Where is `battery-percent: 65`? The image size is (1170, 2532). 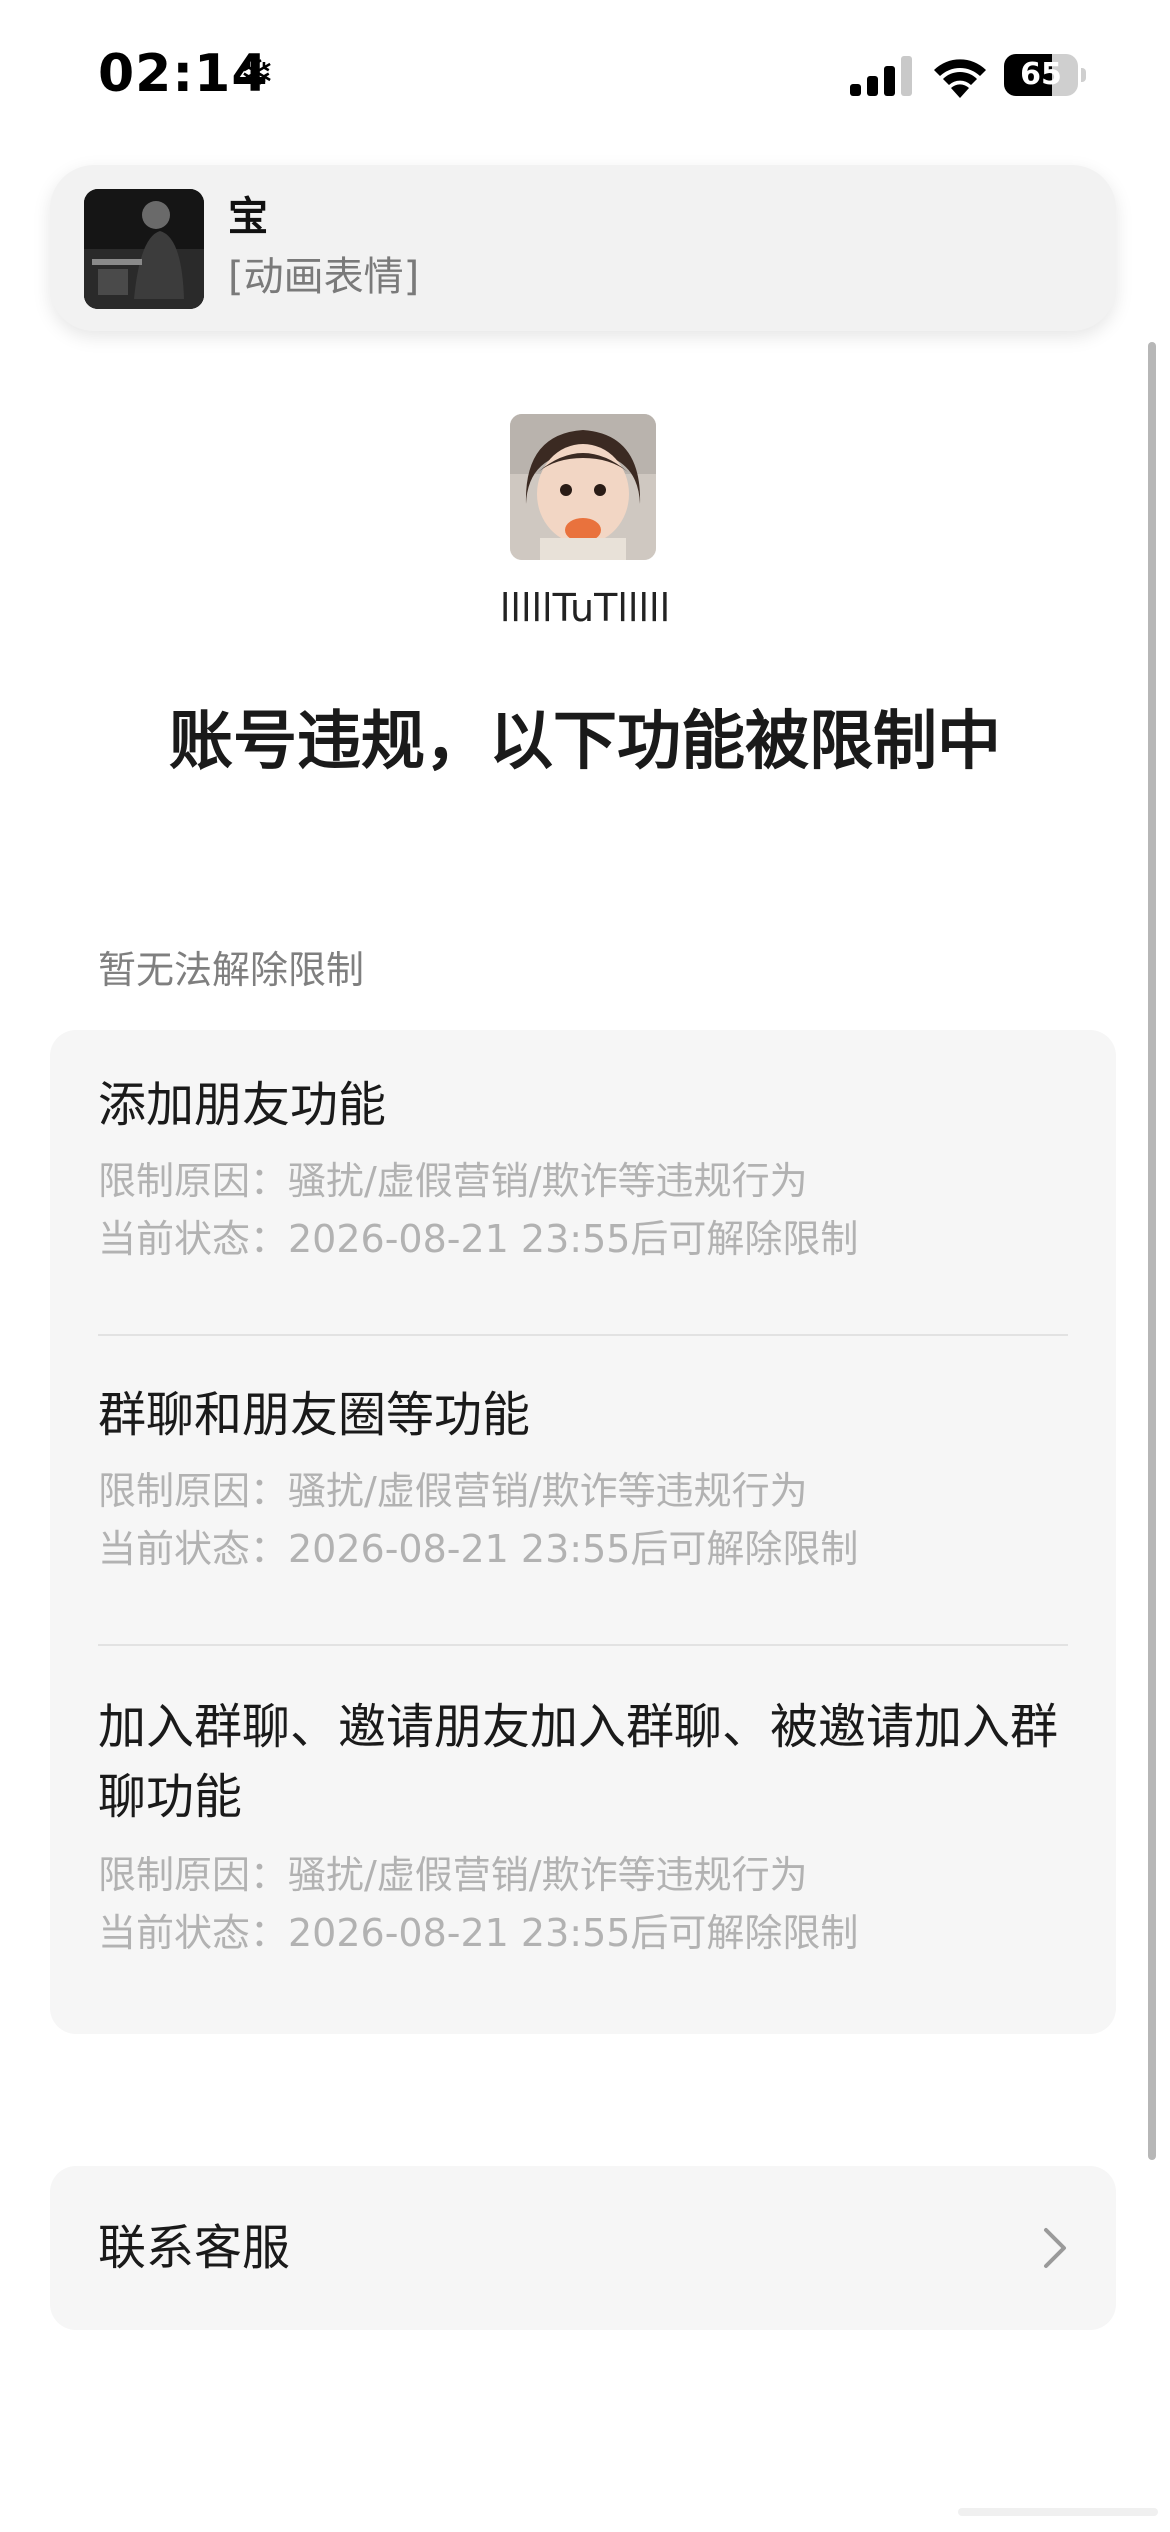
battery-percent: 65 is located at coordinates (1041, 74).